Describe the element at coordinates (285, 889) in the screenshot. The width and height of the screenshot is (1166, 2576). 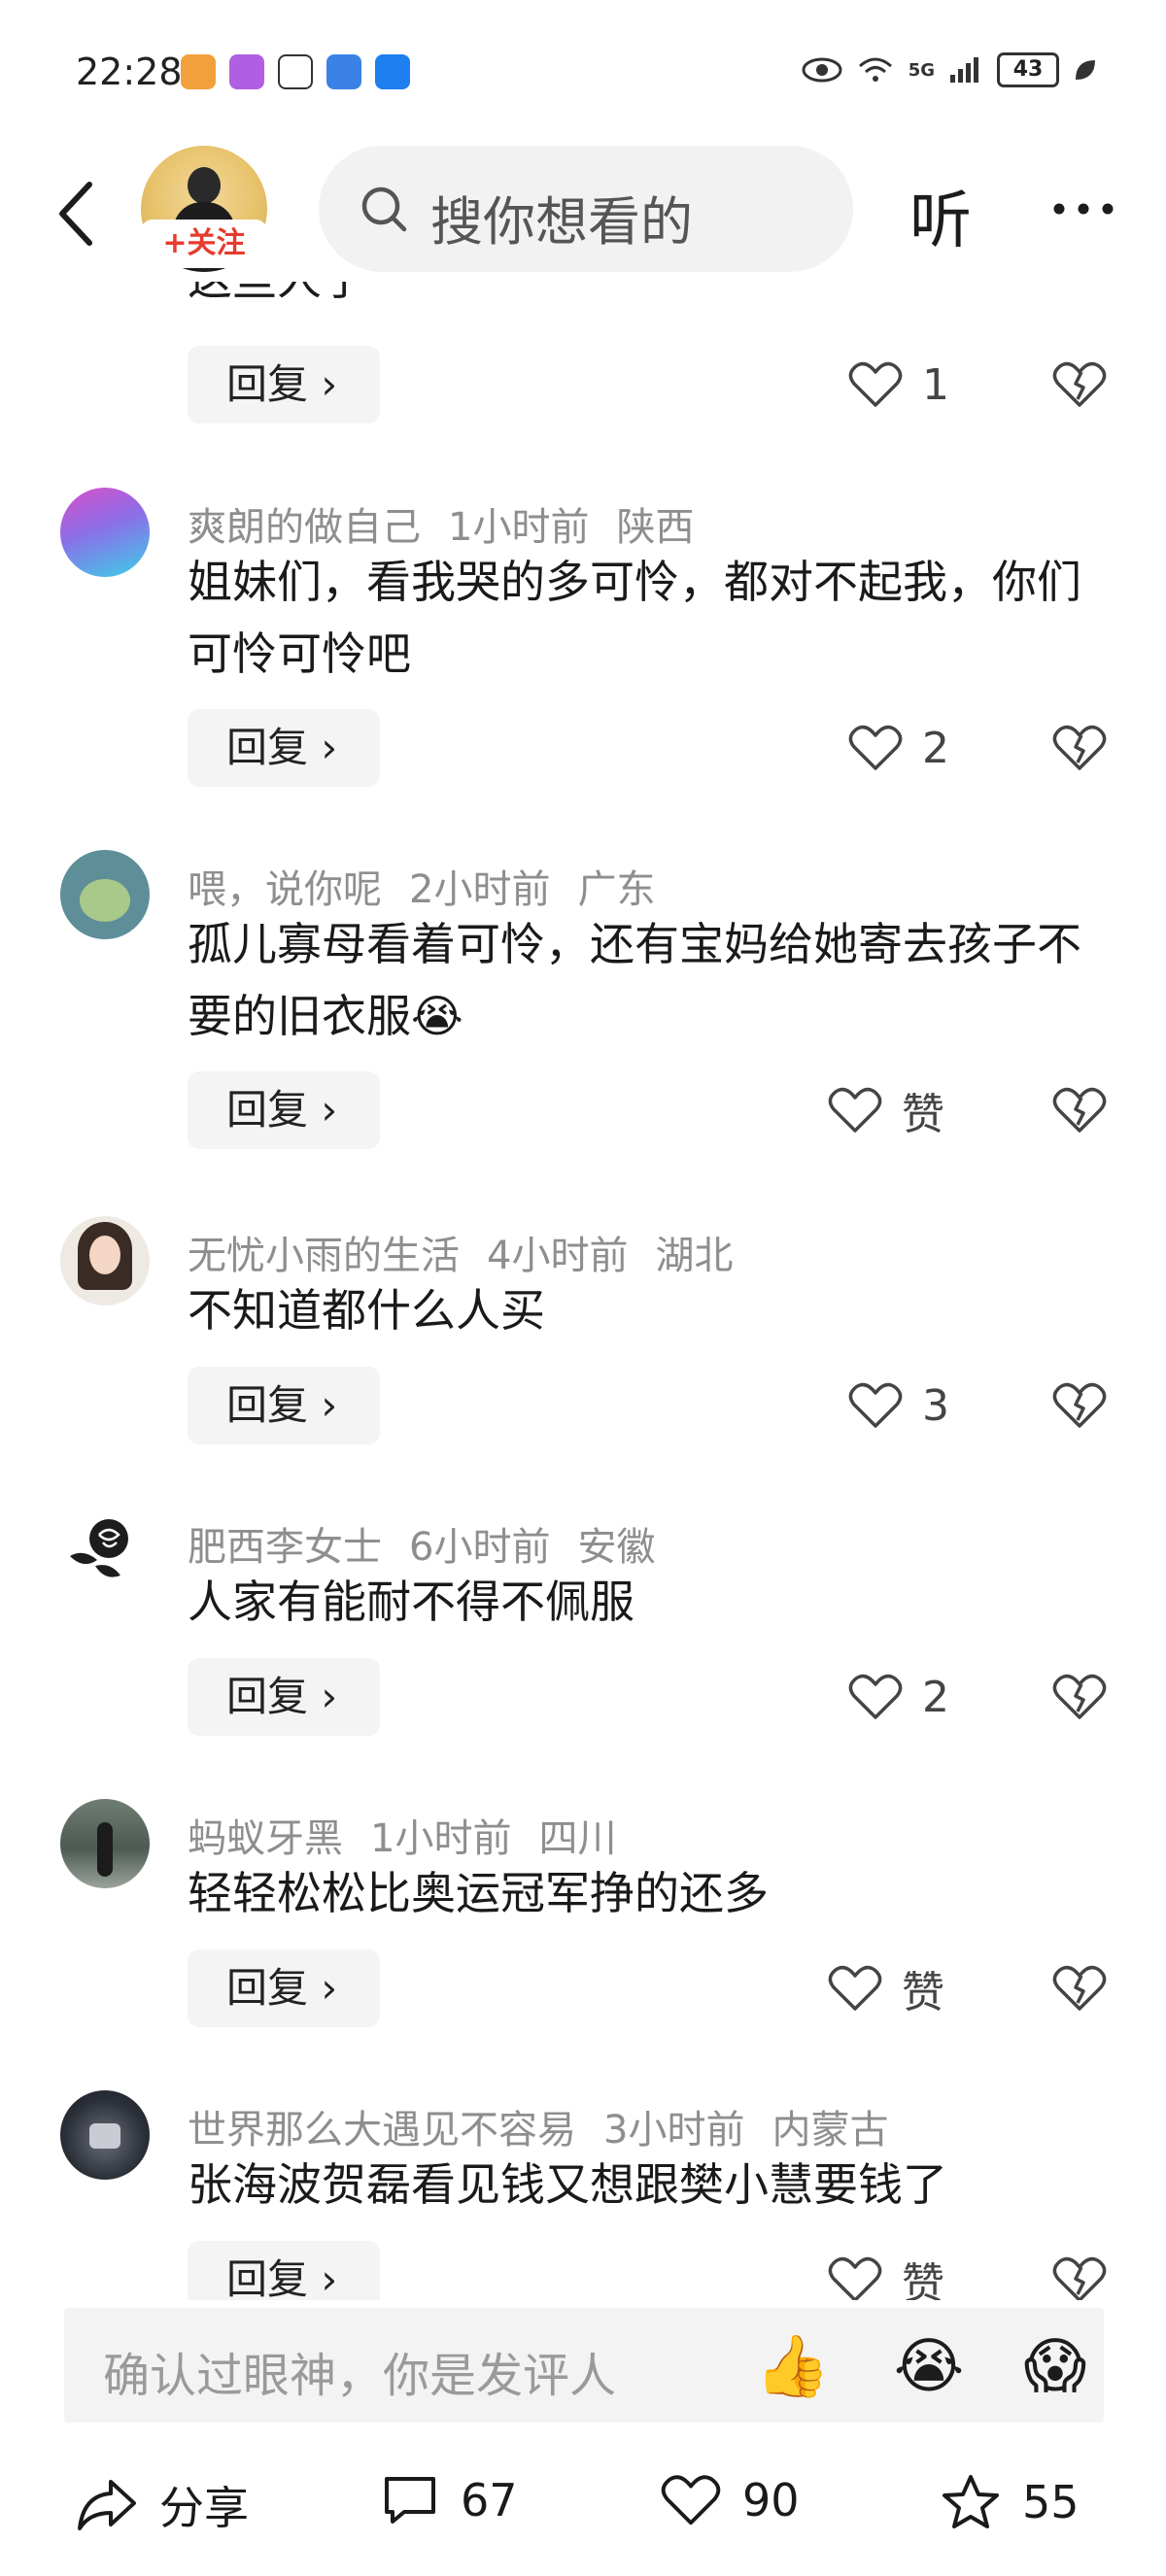
I see `username: 喂，说你呢` at that location.